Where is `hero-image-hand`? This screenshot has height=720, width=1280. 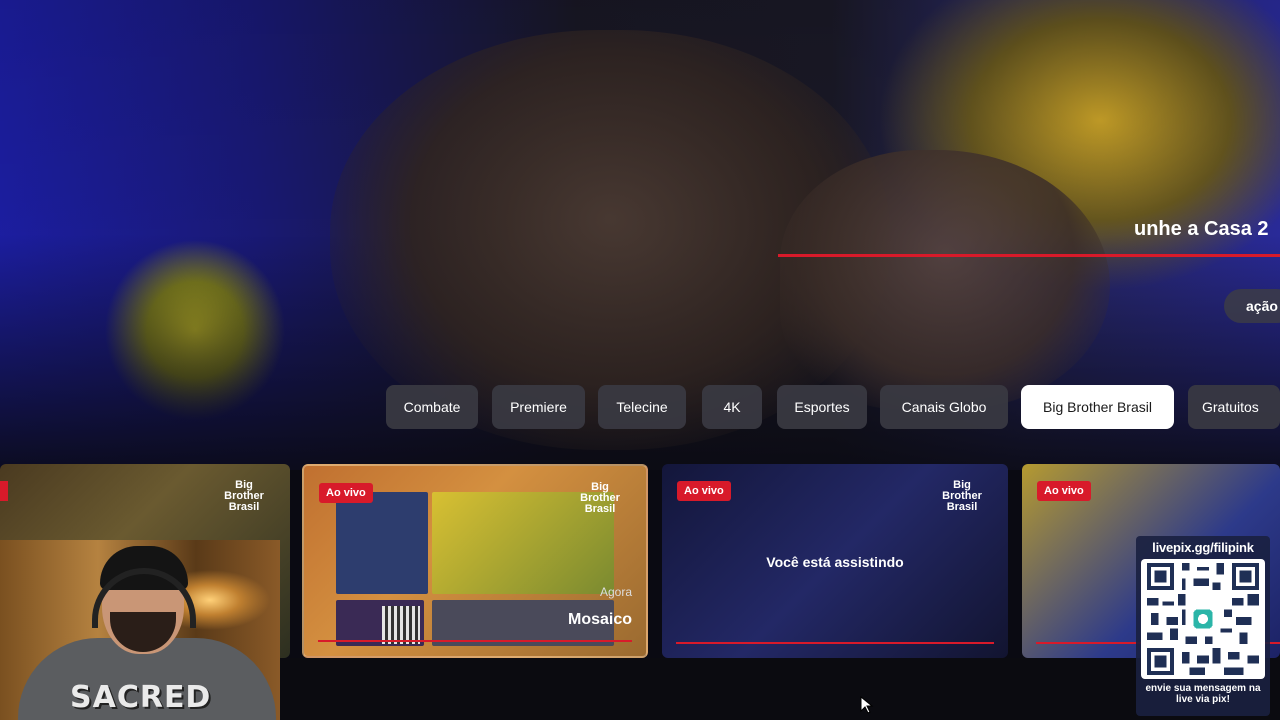
hero-image-hand is located at coordinates (945, 280).